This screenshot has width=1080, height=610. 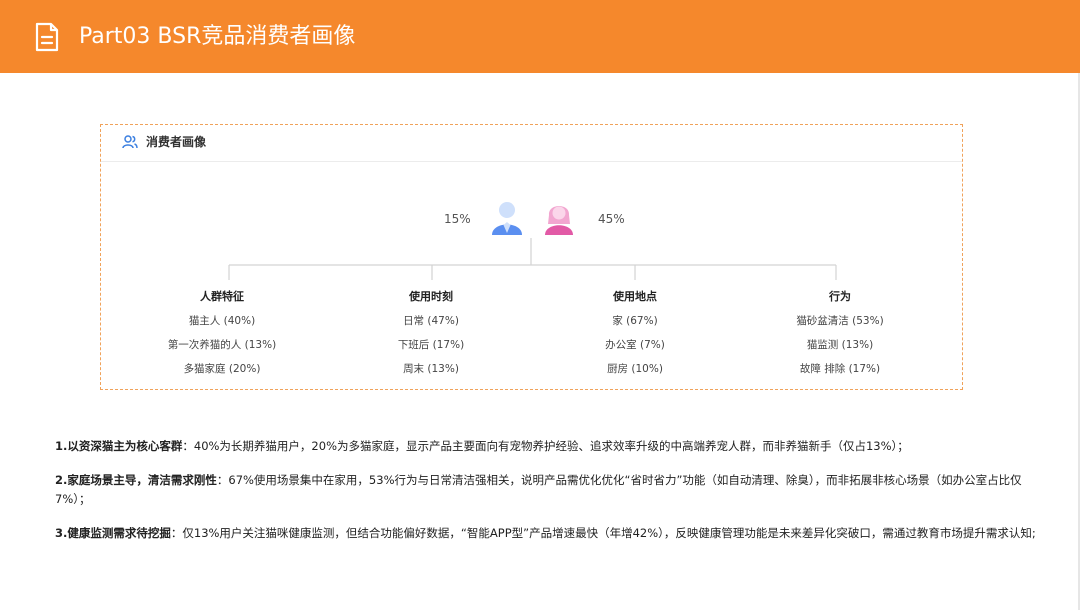 What do you see at coordinates (222, 321) in the screenshot?
I see `list-item: 猫主人 (40%)` at bounding box center [222, 321].